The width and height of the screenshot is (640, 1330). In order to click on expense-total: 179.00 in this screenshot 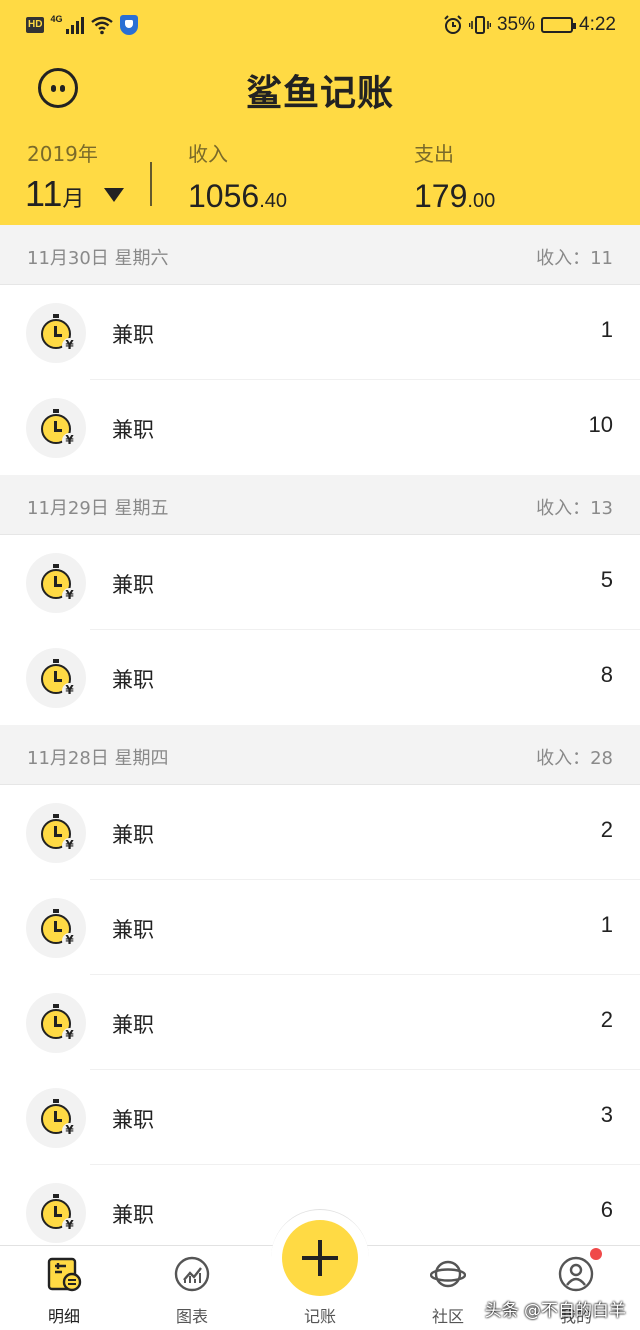, I will do `click(454, 196)`.